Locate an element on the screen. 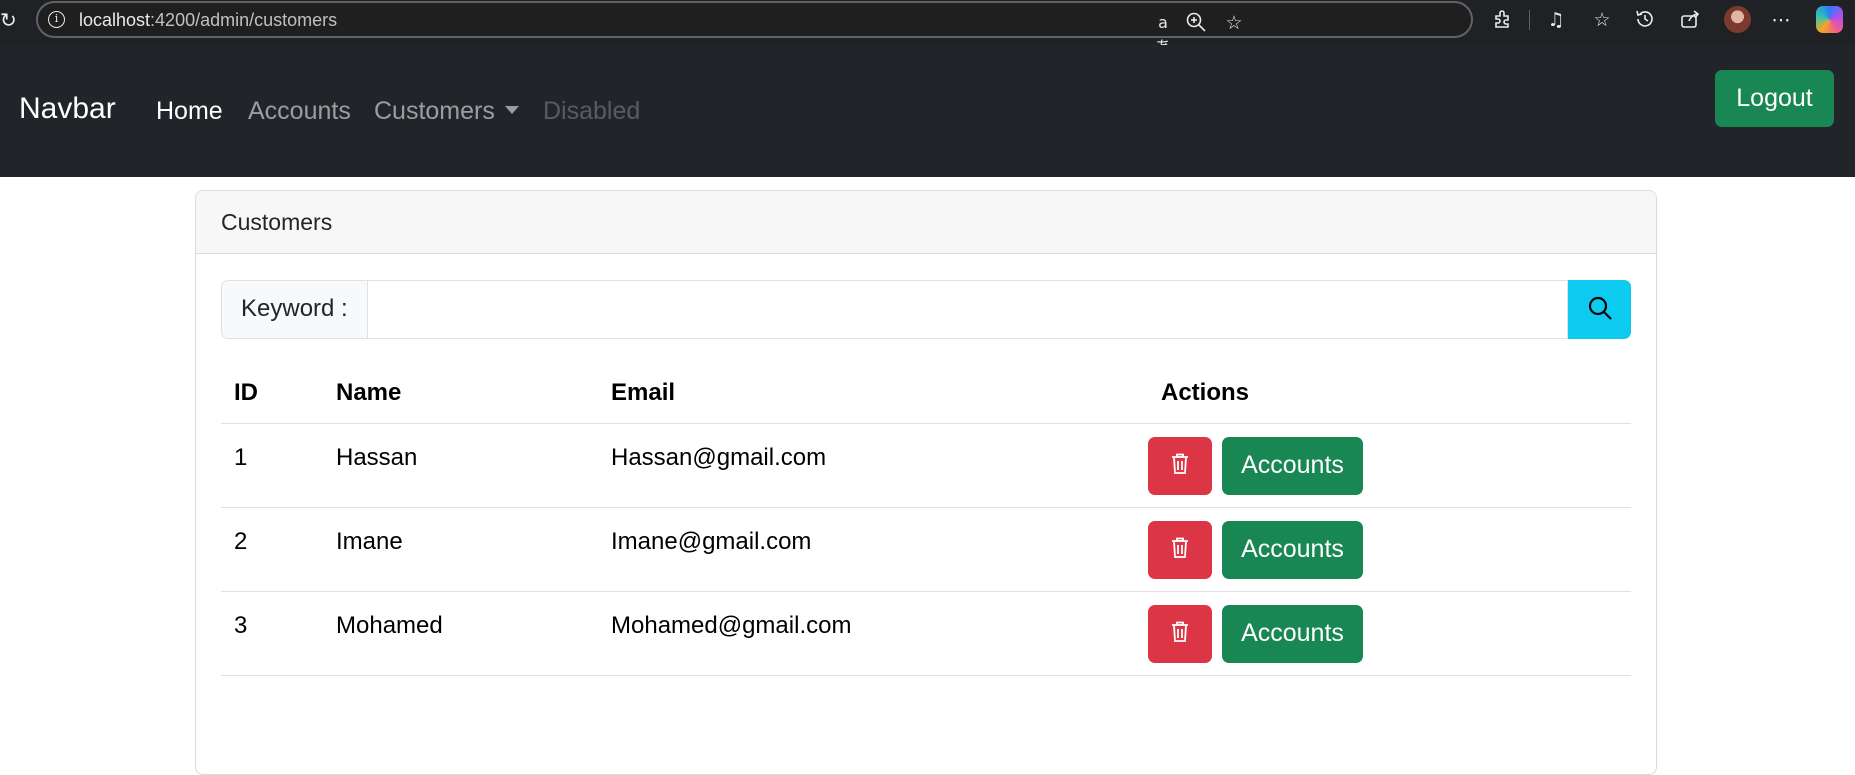 This screenshot has width=1855, height=775. url-host: localhost is located at coordinates (115, 20).